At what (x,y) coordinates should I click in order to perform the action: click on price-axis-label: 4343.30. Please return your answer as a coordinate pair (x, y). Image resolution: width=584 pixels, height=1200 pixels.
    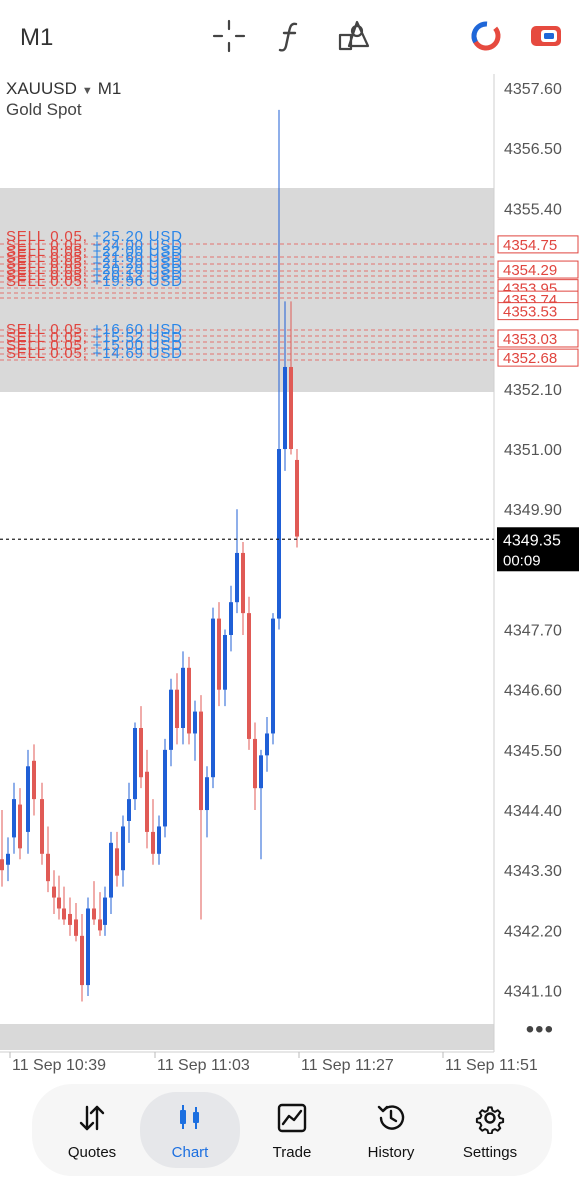
    Looking at the image, I should click on (533, 871).